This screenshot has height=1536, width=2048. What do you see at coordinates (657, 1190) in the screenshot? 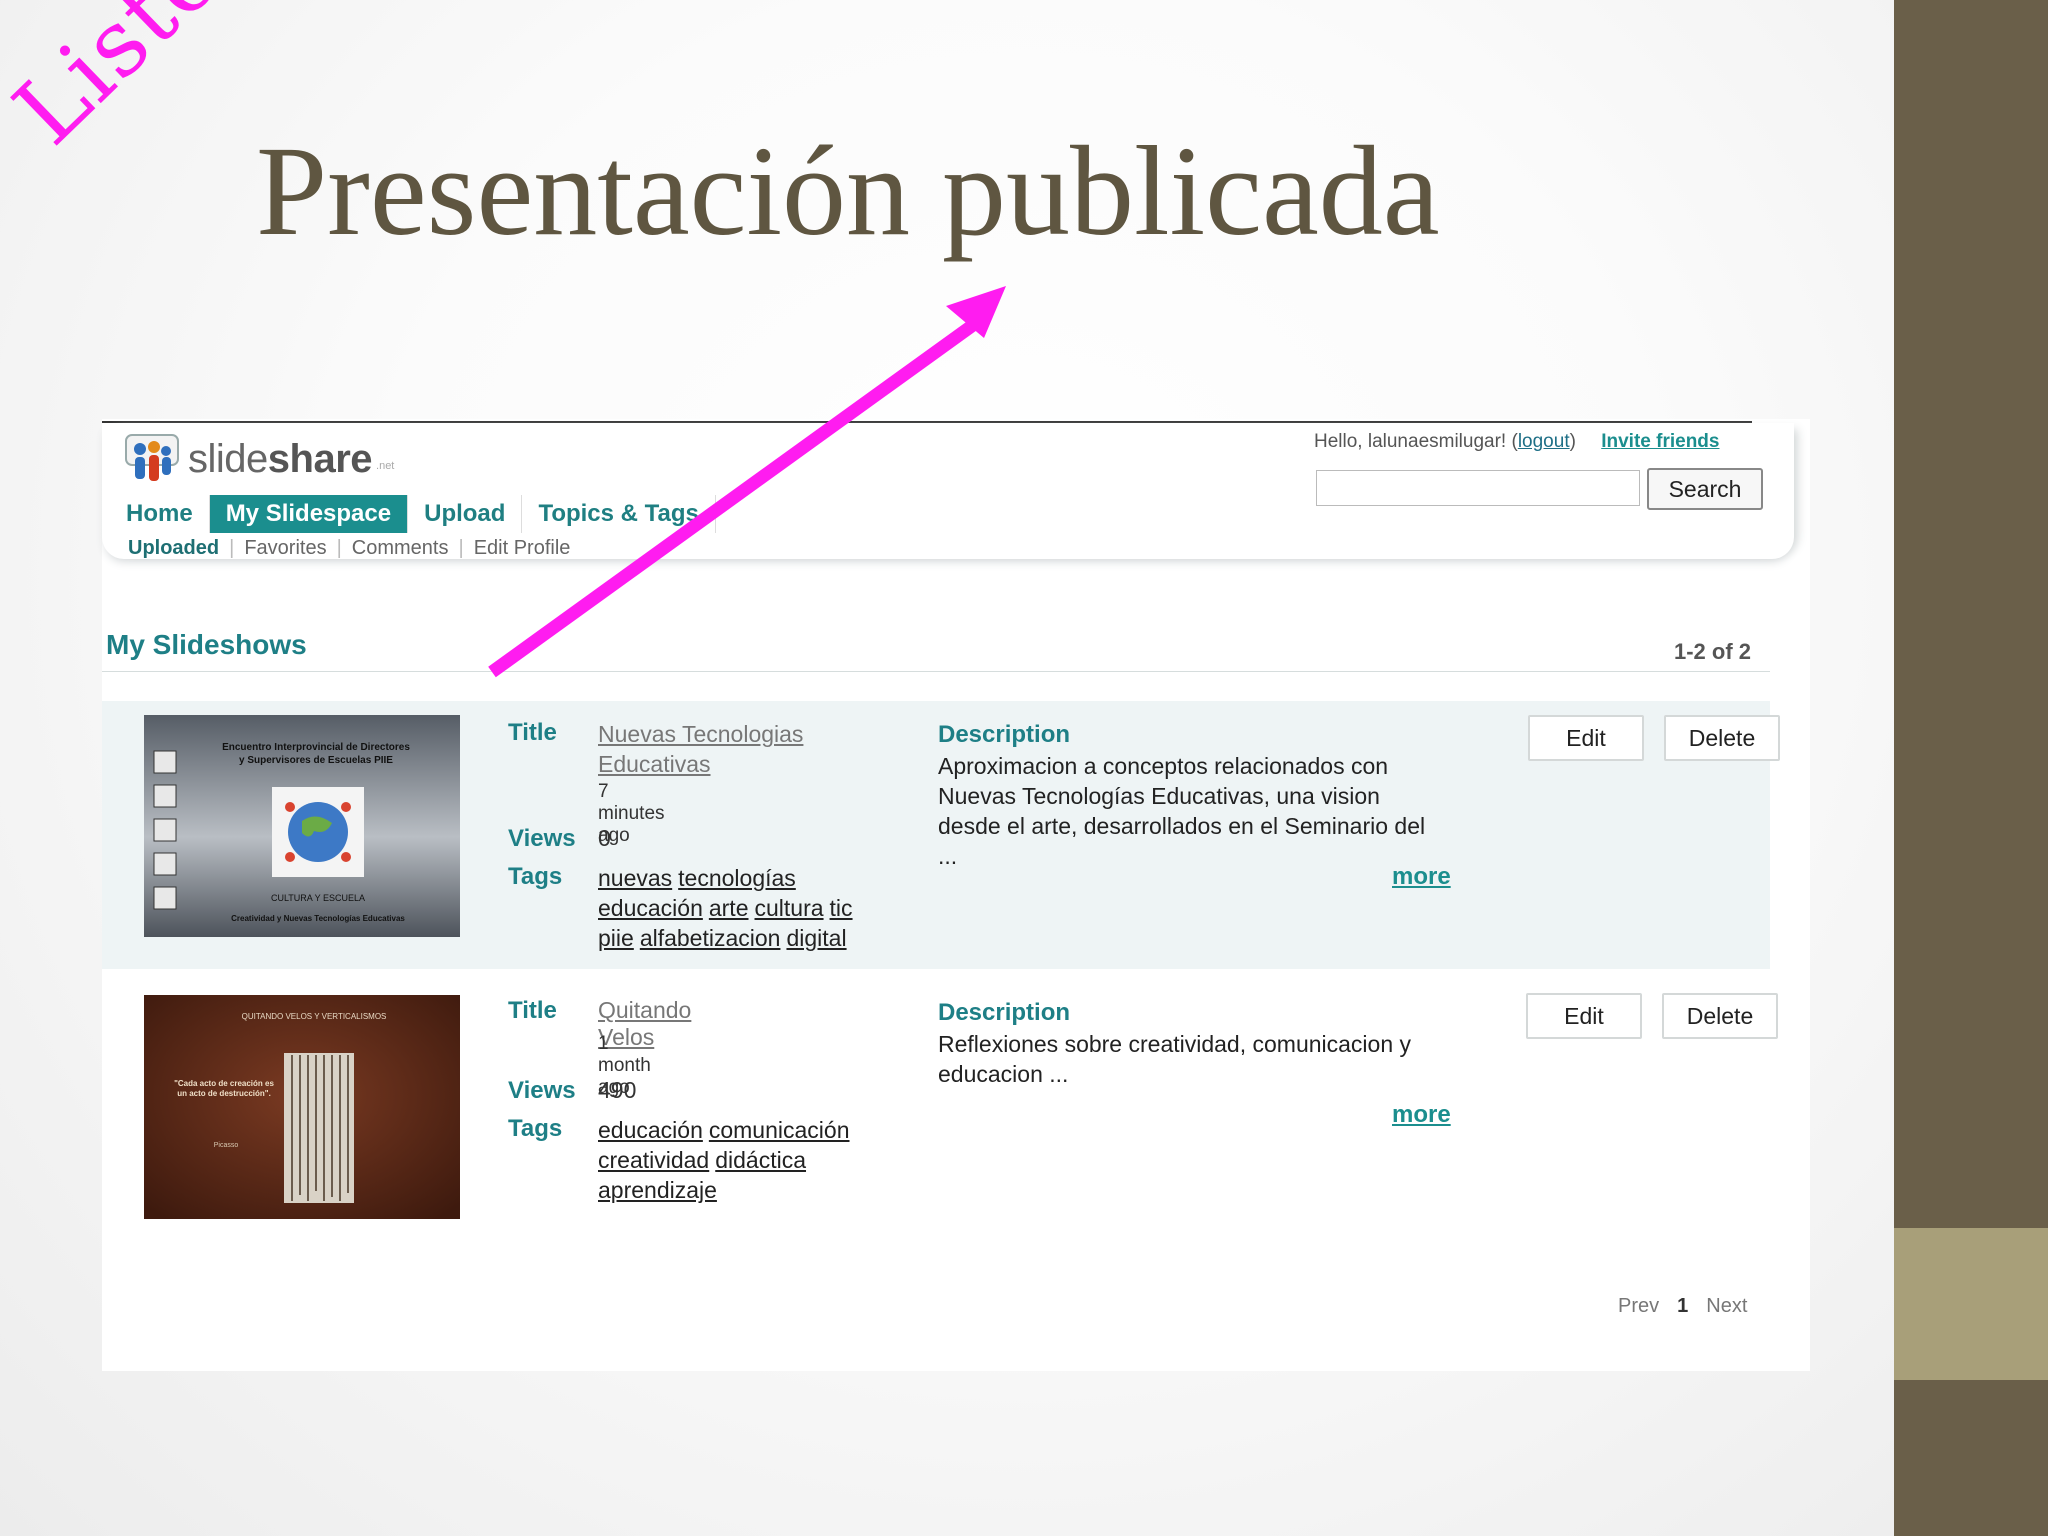
I see `tag-link: aprendizaje` at bounding box center [657, 1190].